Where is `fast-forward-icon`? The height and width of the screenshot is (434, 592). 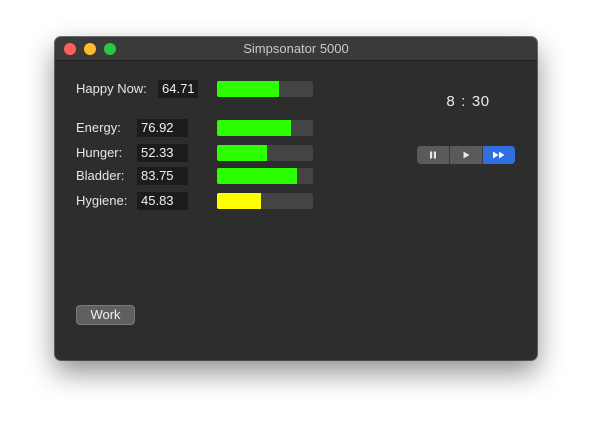
fast-forward-icon is located at coordinates (499, 155).